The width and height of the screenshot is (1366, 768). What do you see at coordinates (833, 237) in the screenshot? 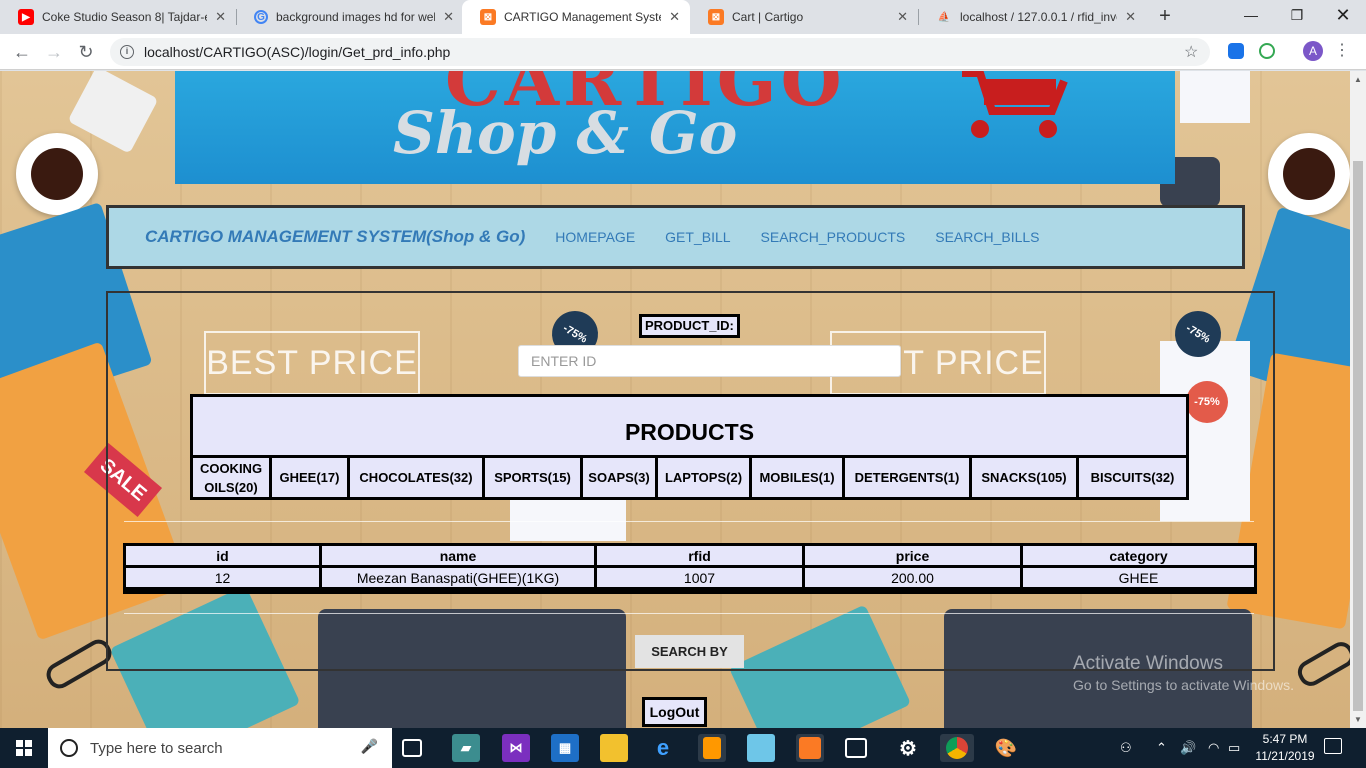
I see `nav-link-search-products: SEARCH_PRODUCTS` at bounding box center [833, 237].